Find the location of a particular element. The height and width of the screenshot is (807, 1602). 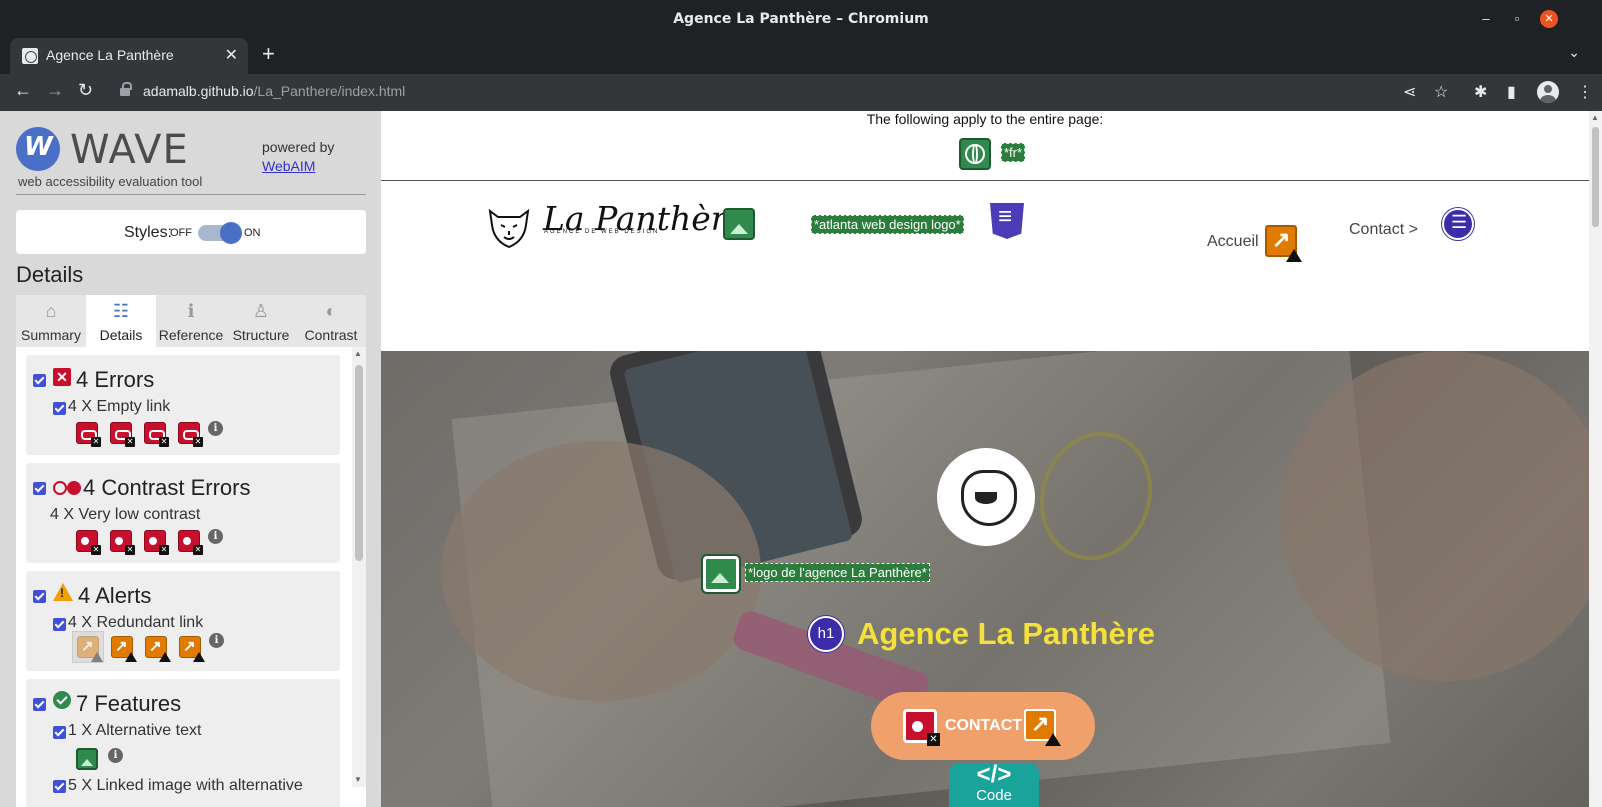

styles-toggle is located at coordinates (220, 233).